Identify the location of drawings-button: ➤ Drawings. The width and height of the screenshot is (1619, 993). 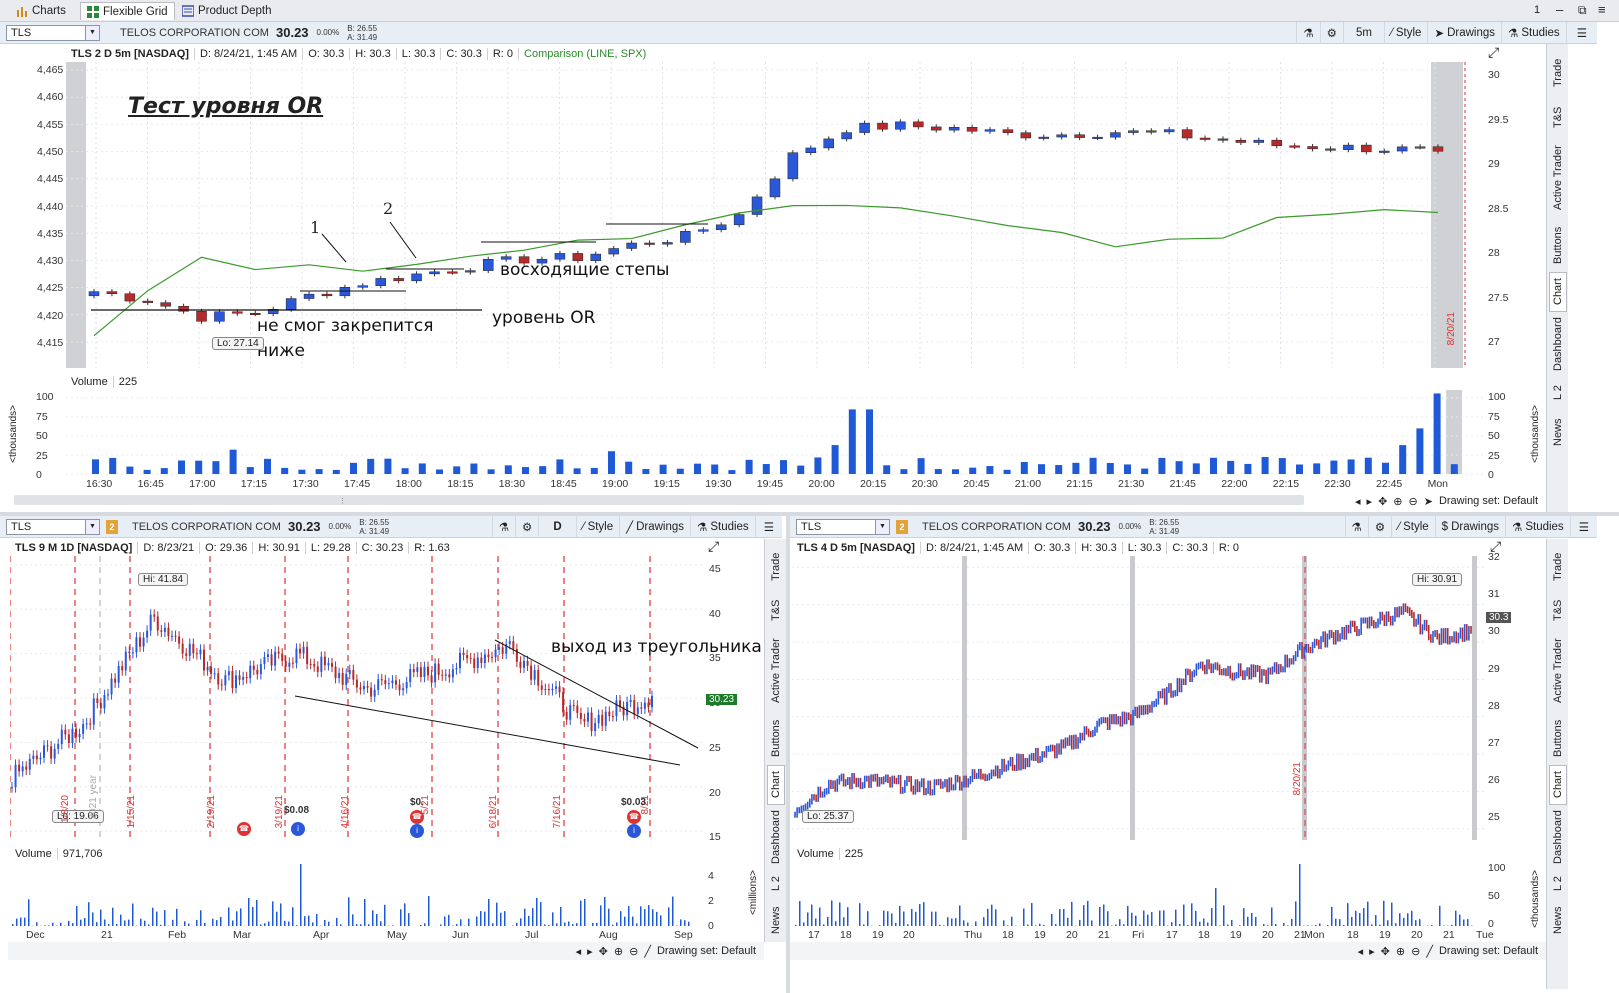
(1464, 32).